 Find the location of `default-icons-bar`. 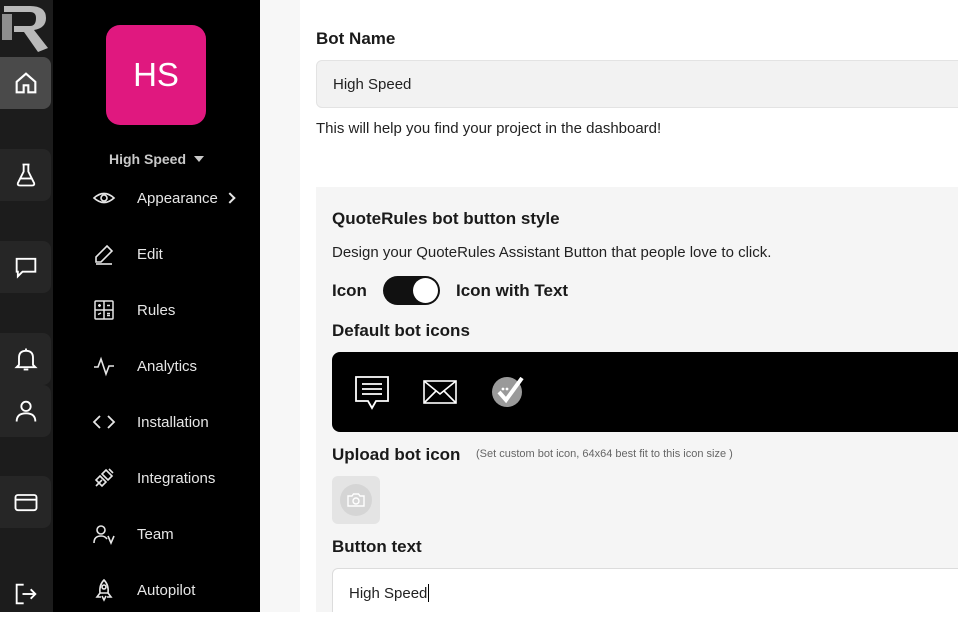

default-icons-bar is located at coordinates (645, 392).